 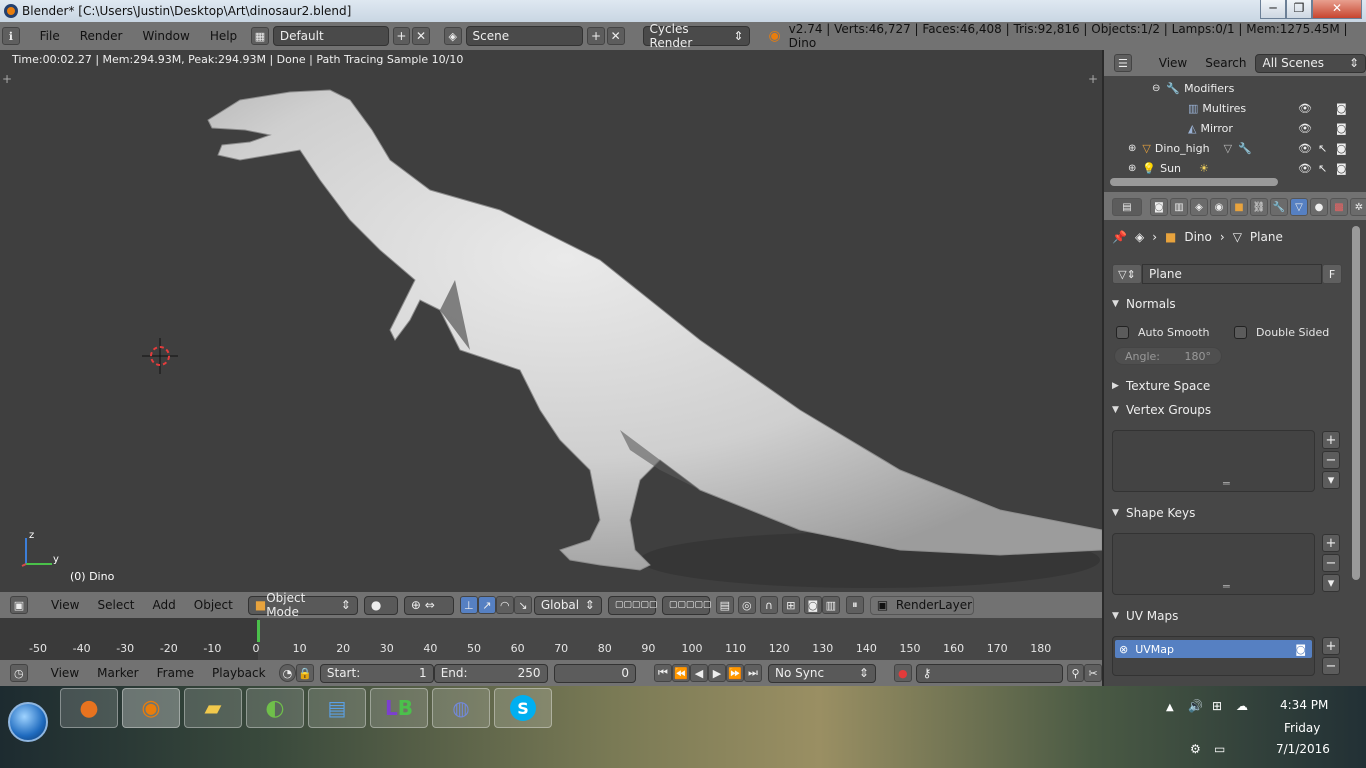 I want to click on close-button: ✕, so click(x=1337, y=9).